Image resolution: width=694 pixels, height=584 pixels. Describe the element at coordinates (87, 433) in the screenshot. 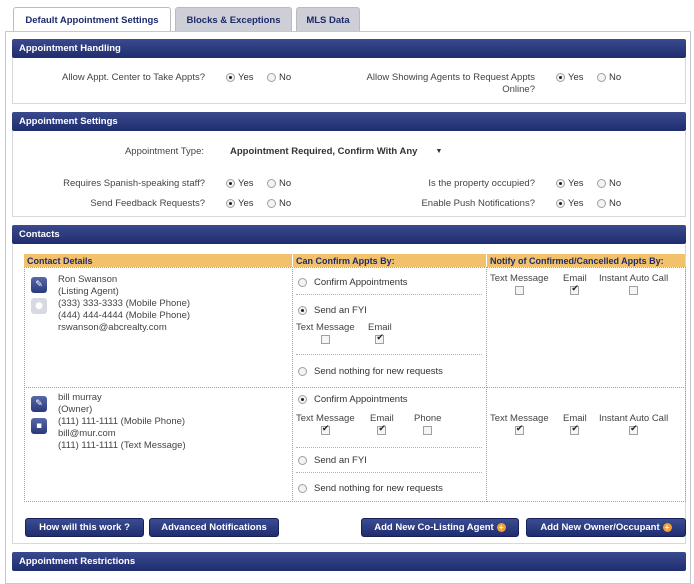

I see `contact2-email: bill@mur.com` at that location.